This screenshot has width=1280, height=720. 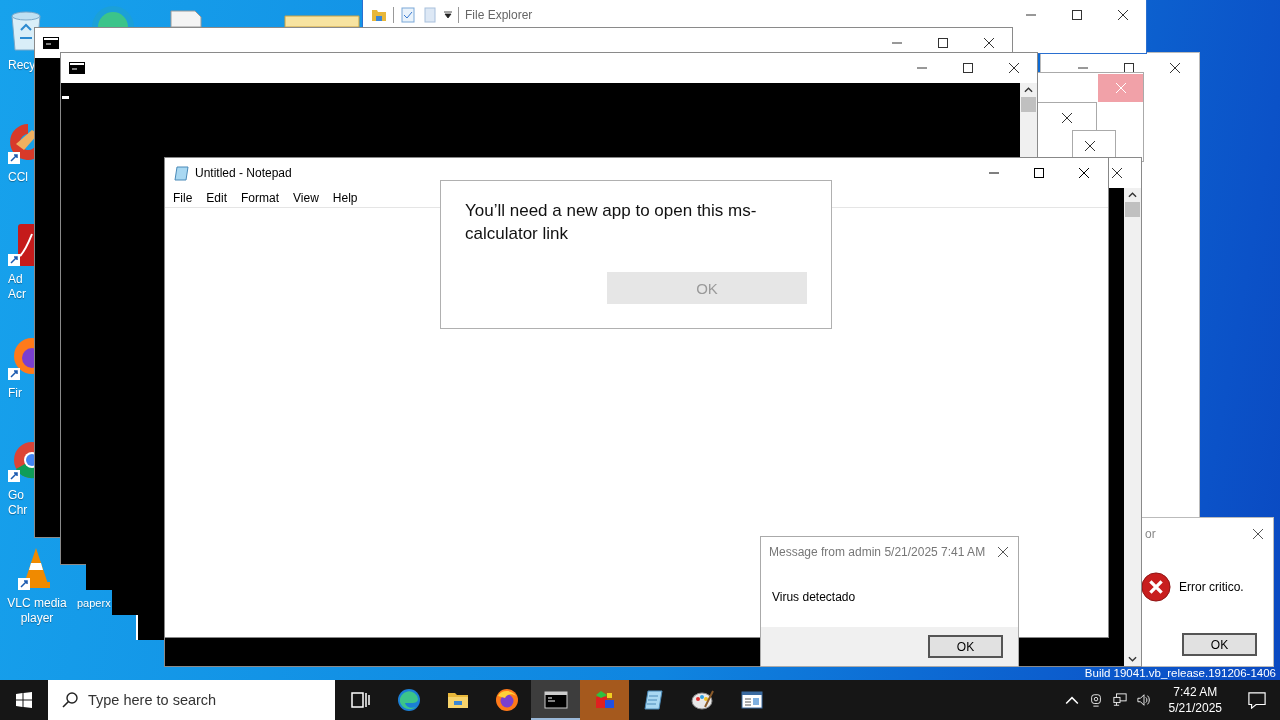 I want to click on network-icon, so click(x=1119, y=700).